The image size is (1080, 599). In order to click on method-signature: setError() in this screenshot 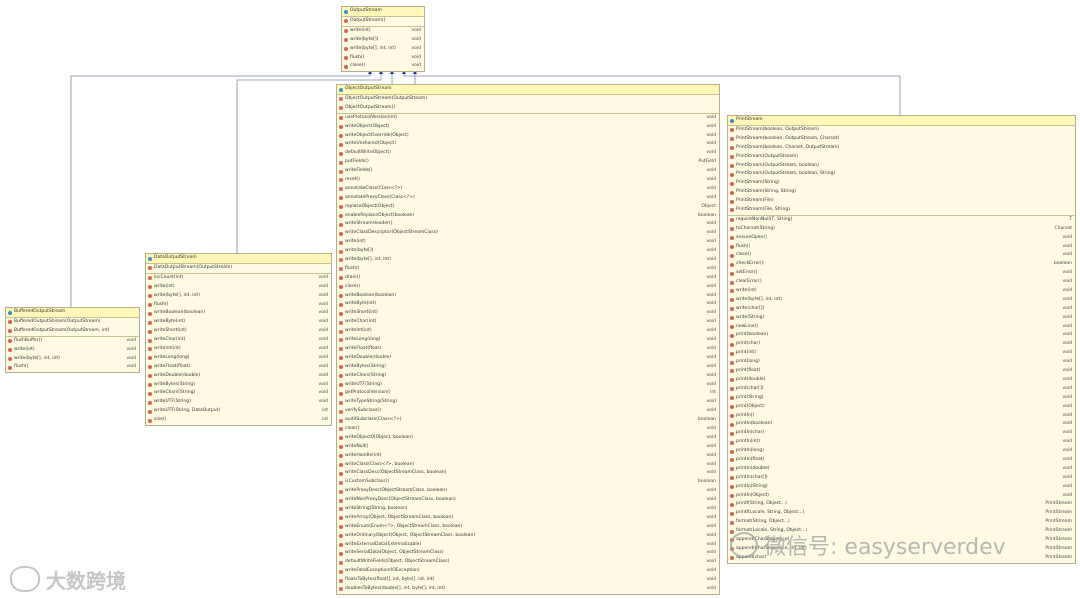, I will do `click(747, 273)`.